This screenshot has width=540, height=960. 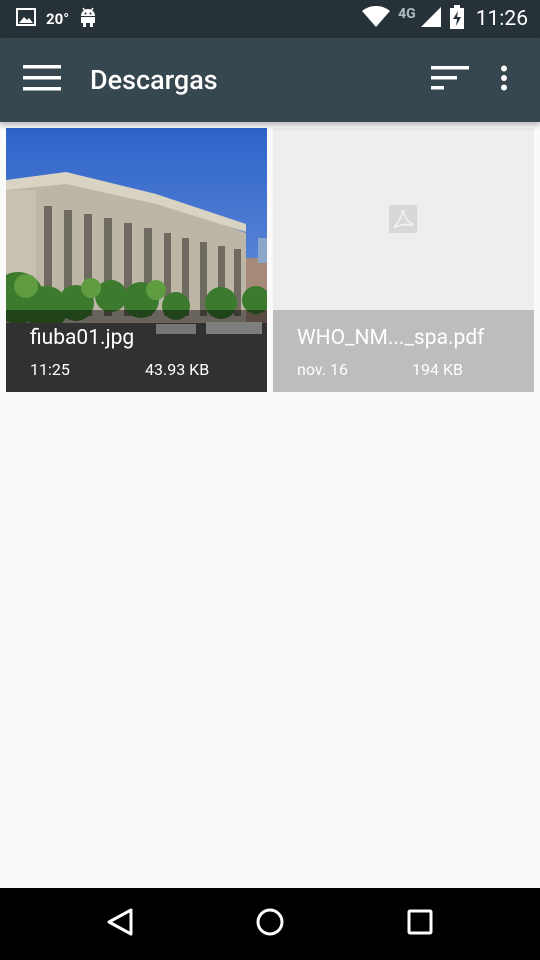 I want to click on back-button, so click(x=120, y=924).